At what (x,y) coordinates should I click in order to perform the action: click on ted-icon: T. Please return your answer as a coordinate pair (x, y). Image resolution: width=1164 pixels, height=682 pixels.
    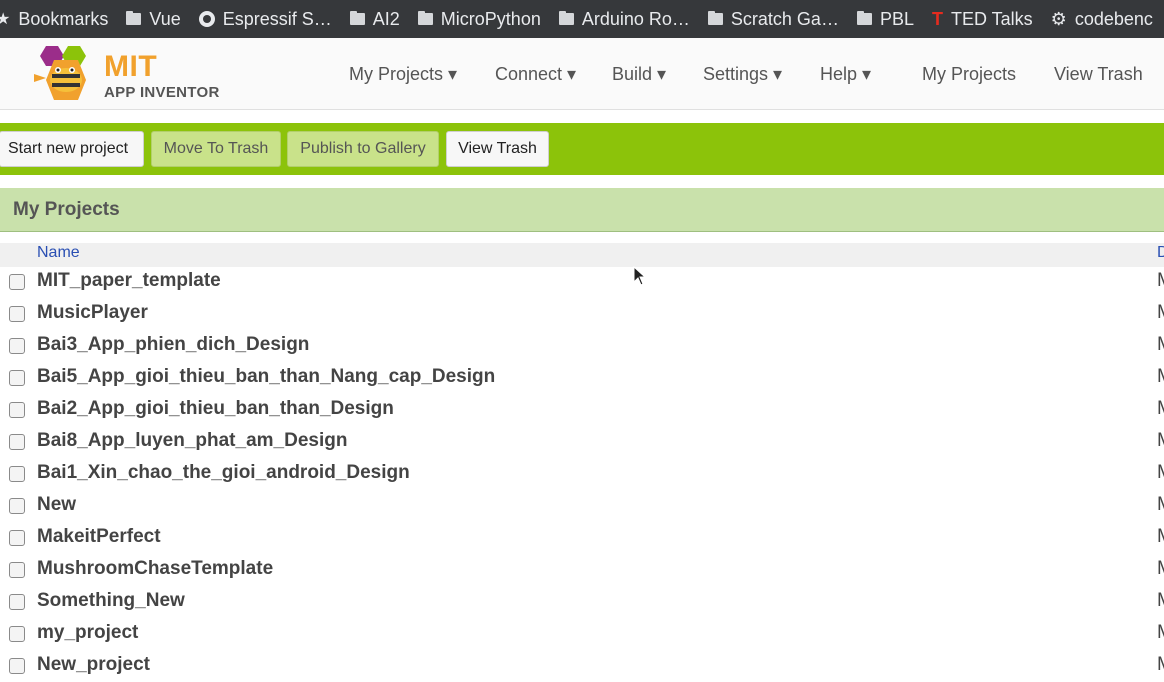
    Looking at the image, I should click on (937, 18).